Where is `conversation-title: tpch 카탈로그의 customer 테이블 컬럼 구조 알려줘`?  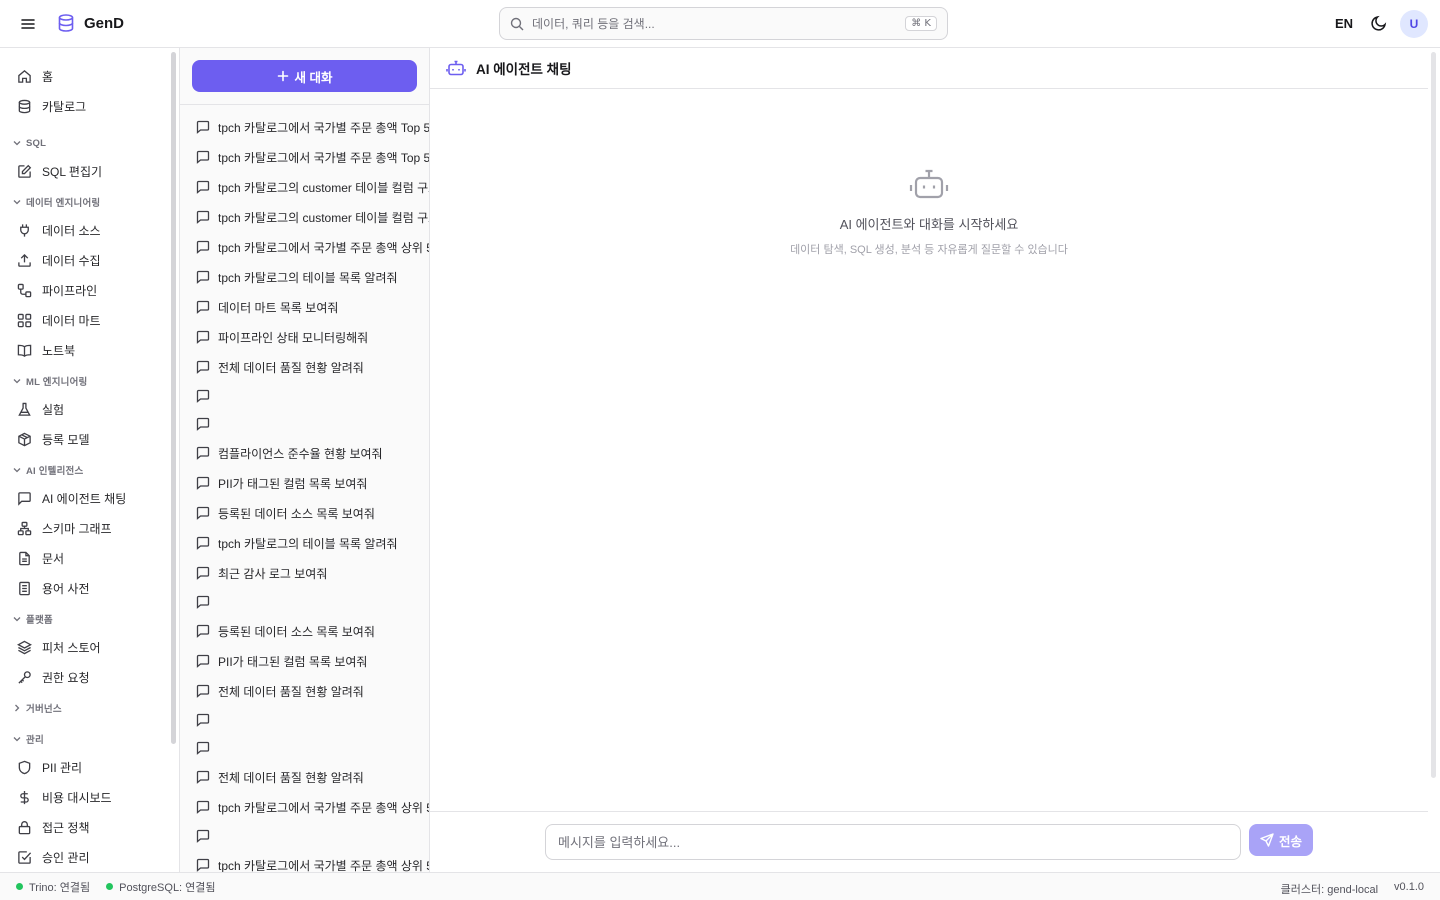 conversation-title: tpch 카탈로그의 customer 테이블 컬럼 구조 알려줘 is located at coordinates (323, 187).